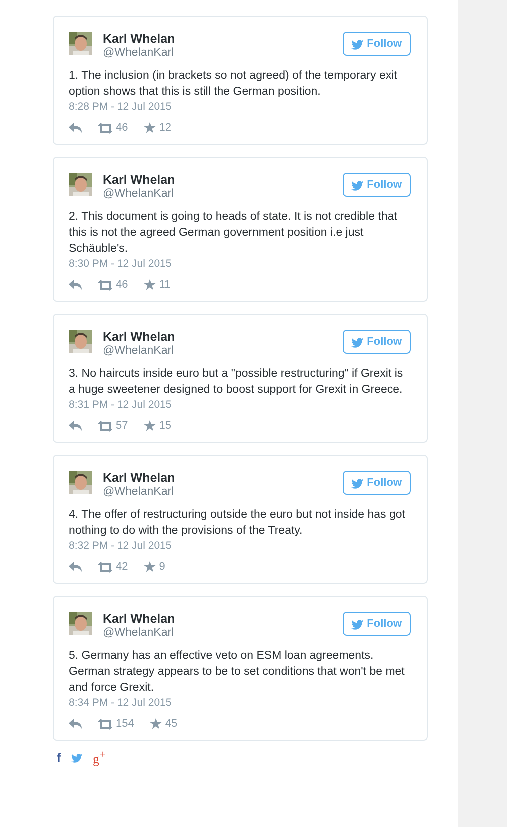  Describe the element at coordinates (236, 382) in the screenshot. I see `tweet-text: 3. No haircuts inside euro but a "possible restructuring" if Grexit is a huge sweetener designed to boost support for Grexit in Greece.` at that location.